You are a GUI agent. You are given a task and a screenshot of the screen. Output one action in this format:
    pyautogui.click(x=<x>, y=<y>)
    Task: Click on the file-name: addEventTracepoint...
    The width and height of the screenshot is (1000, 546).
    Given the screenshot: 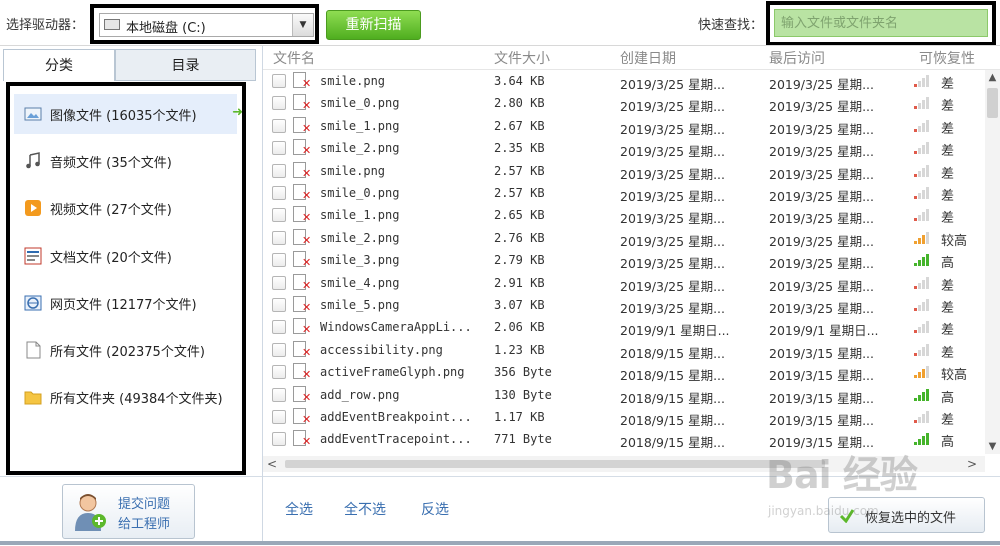 What is the action you would take?
    pyautogui.click(x=396, y=439)
    